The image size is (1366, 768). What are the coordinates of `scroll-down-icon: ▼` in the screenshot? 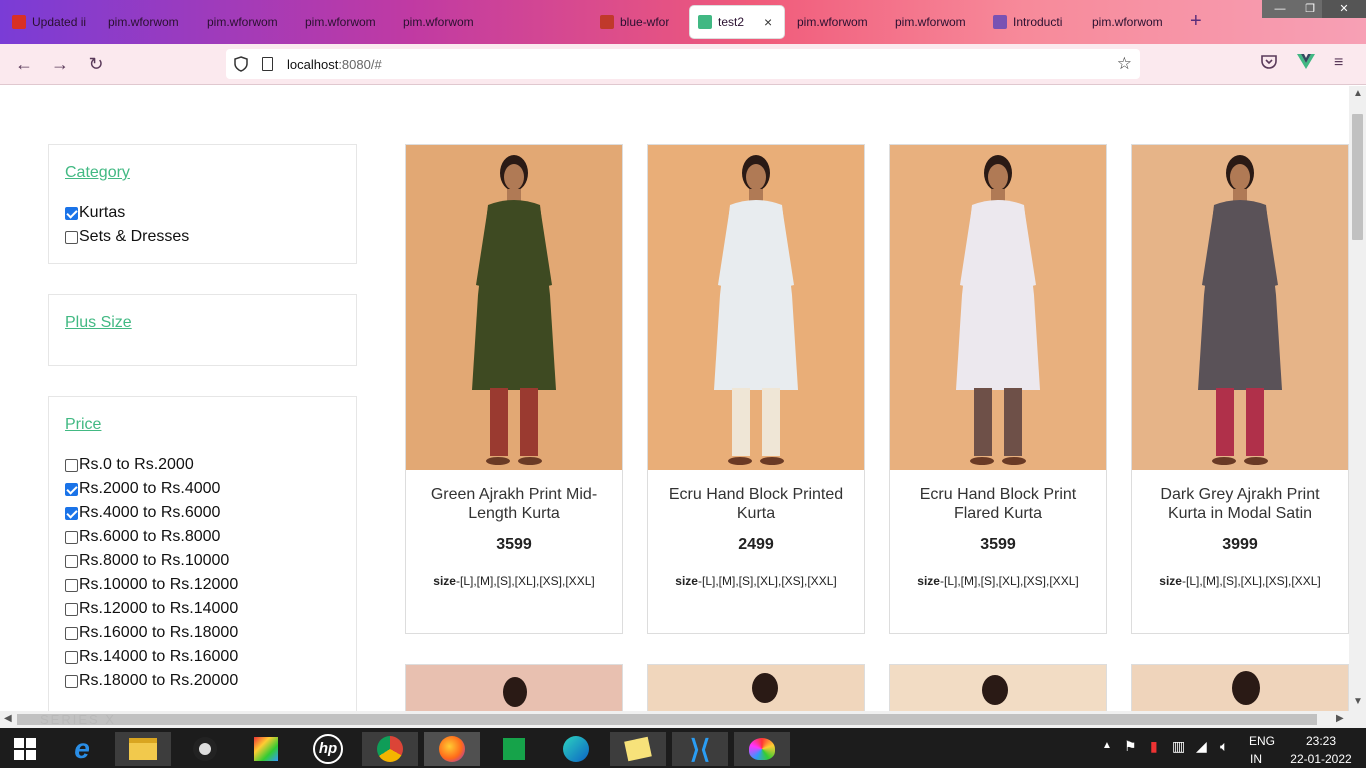 It's located at (1358, 701).